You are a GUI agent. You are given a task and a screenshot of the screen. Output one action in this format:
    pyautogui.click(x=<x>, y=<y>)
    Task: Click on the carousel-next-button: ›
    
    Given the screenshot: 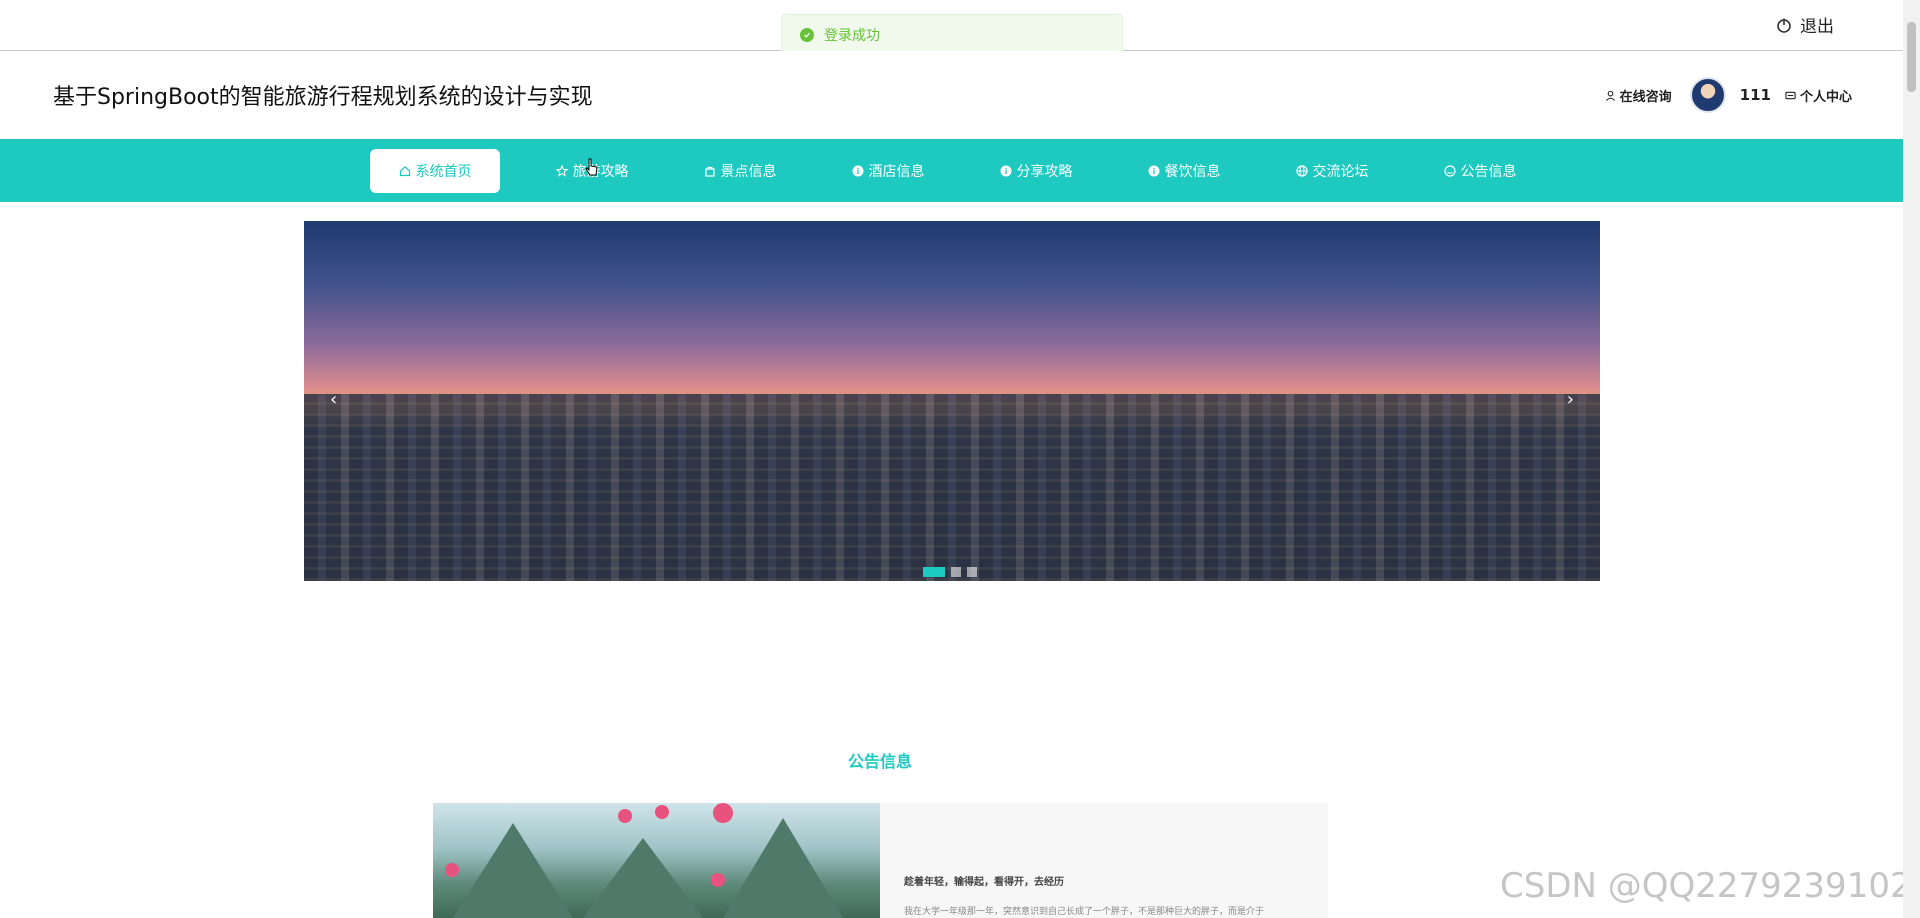 What is the action you would take?
    pyautogui.click(x=1570, y=399)
    